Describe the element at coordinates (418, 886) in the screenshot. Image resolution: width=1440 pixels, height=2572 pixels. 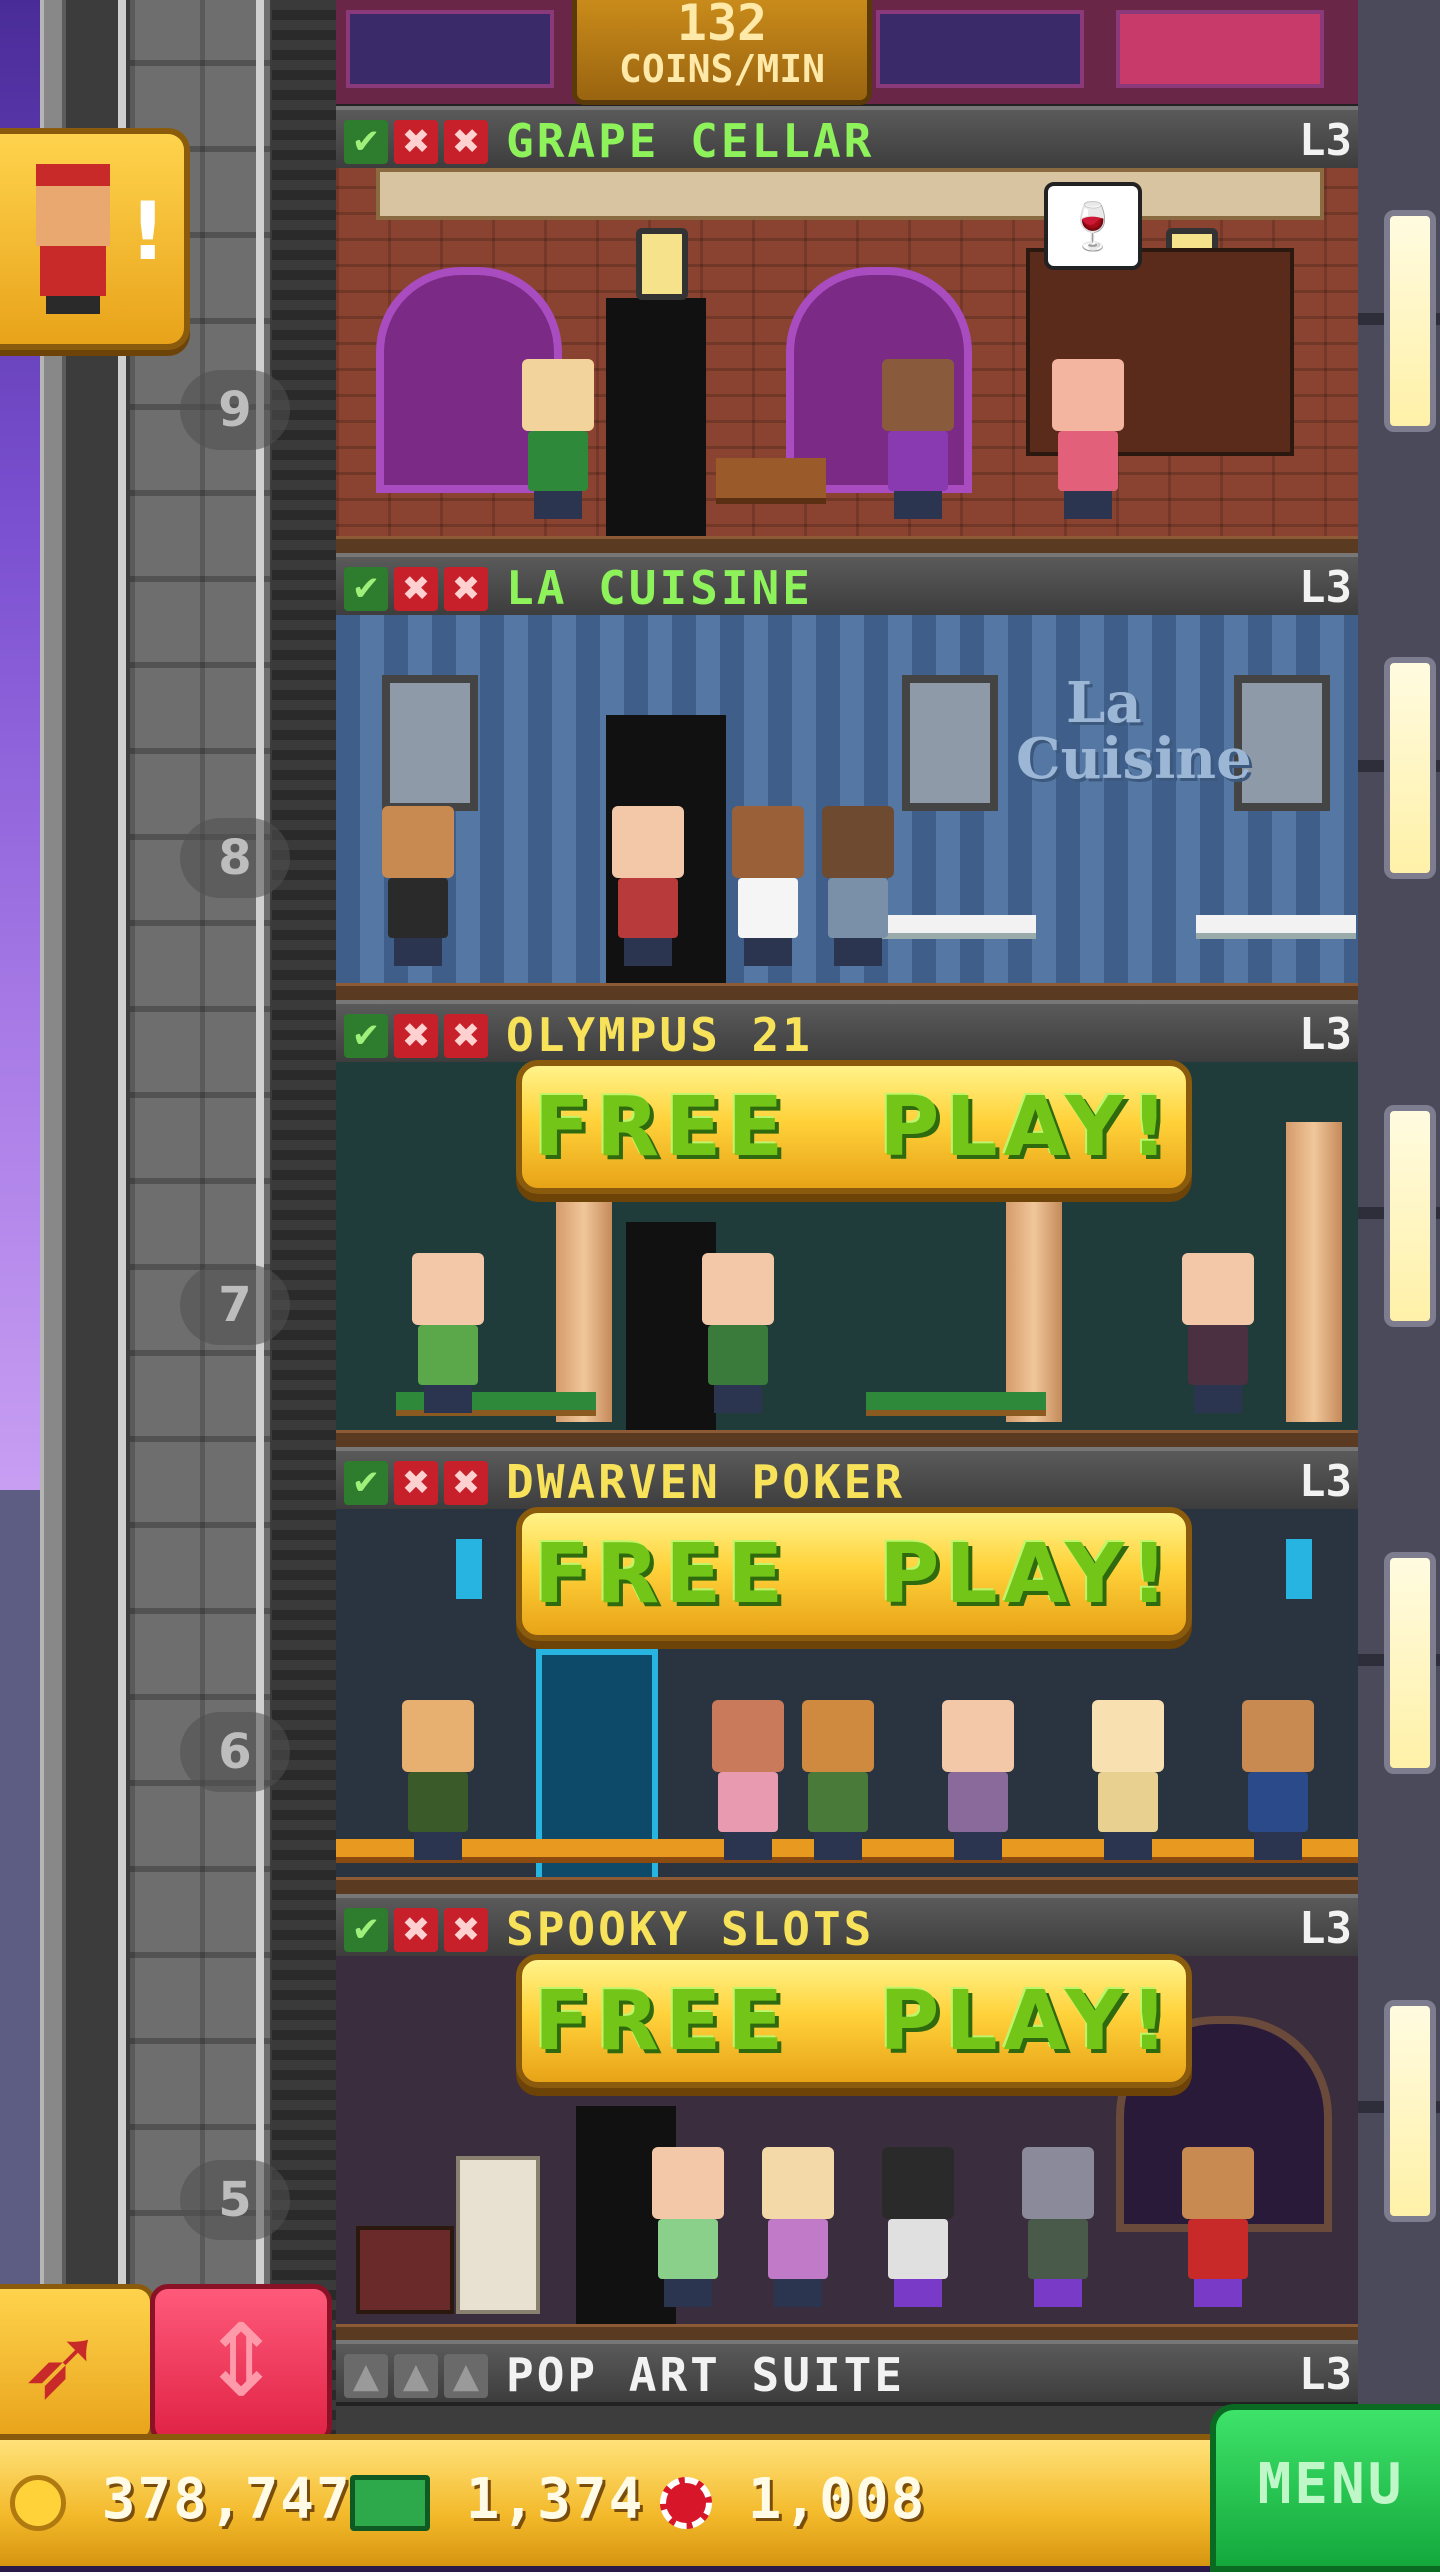
I see `waiter-character` at that location.